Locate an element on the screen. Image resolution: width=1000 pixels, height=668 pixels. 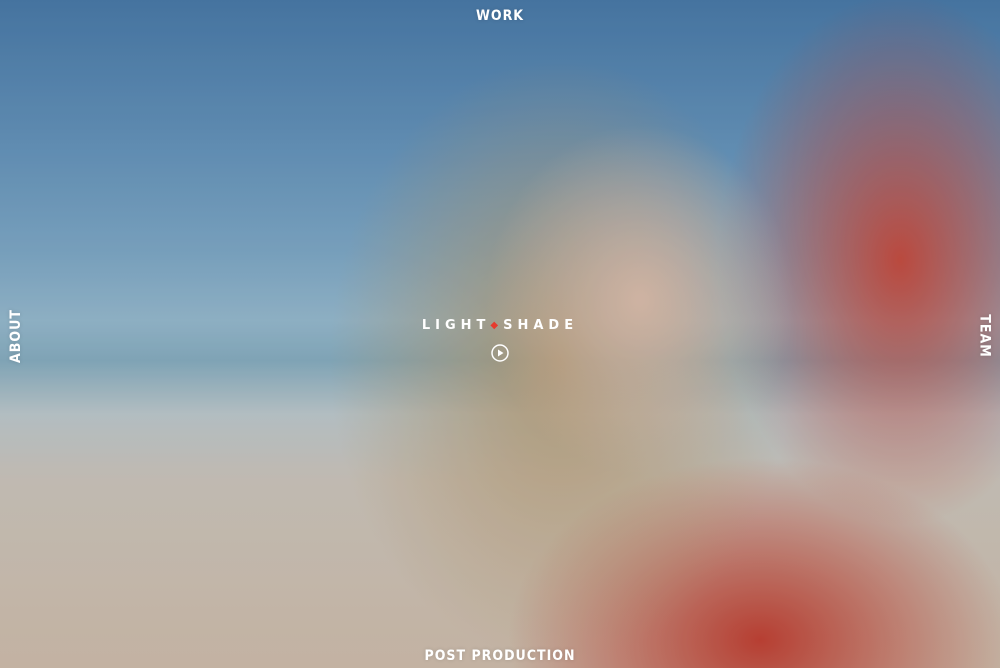
nav-post-production-link: POST PRODUCTION is located at coordinates (499, 656).